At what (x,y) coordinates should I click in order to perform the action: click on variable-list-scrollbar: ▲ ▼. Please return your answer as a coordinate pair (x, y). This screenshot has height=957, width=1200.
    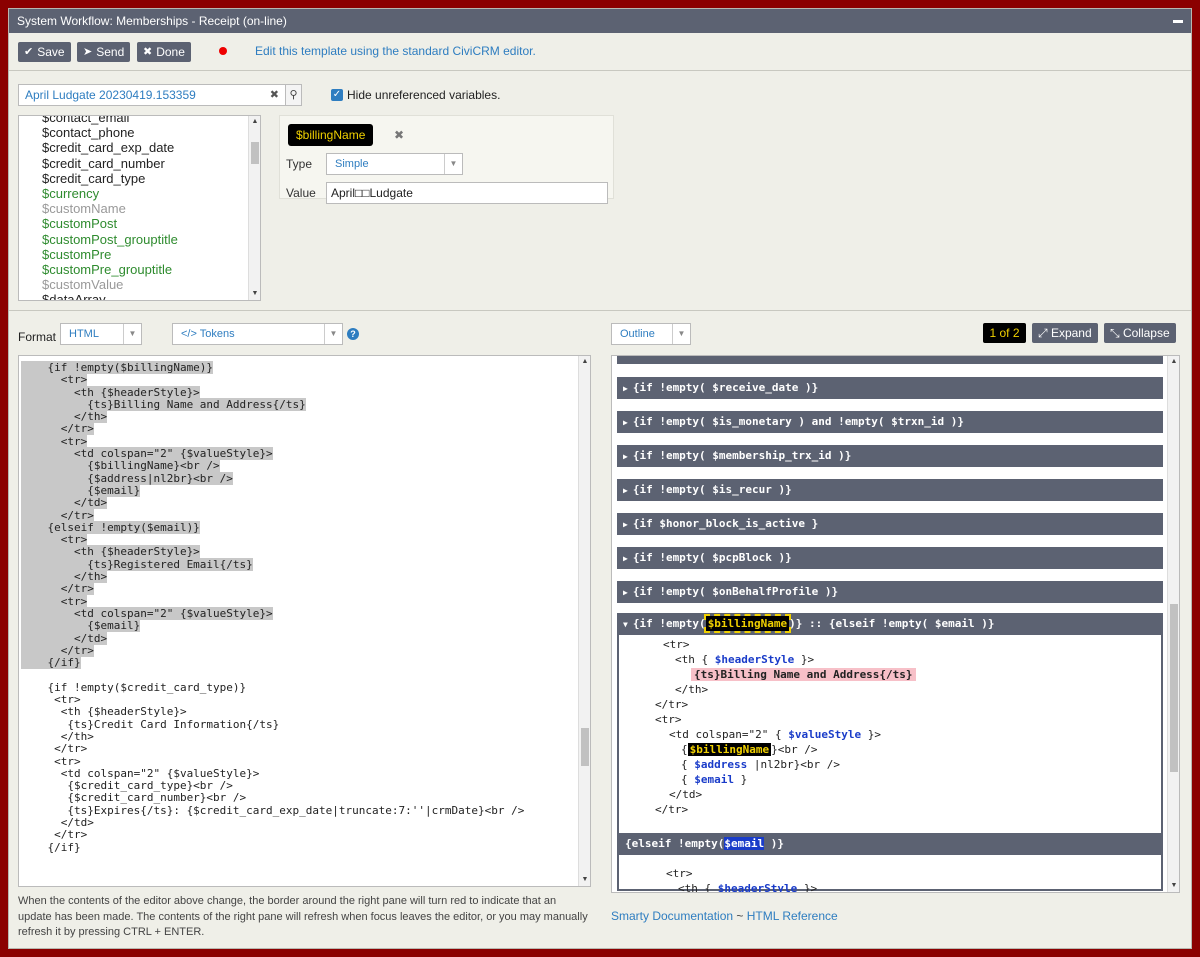
    Looking at the image, I should click on (254, 208).